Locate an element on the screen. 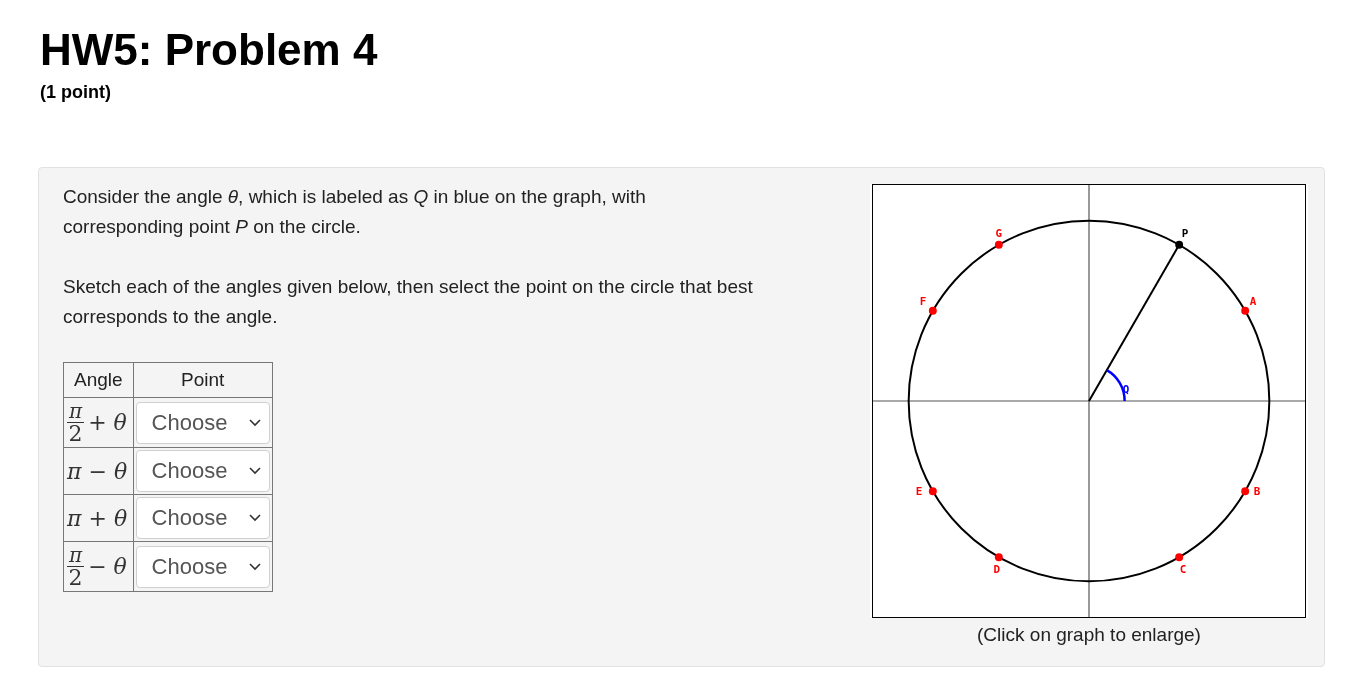  point-label: D is located at coordinates (997, 570).